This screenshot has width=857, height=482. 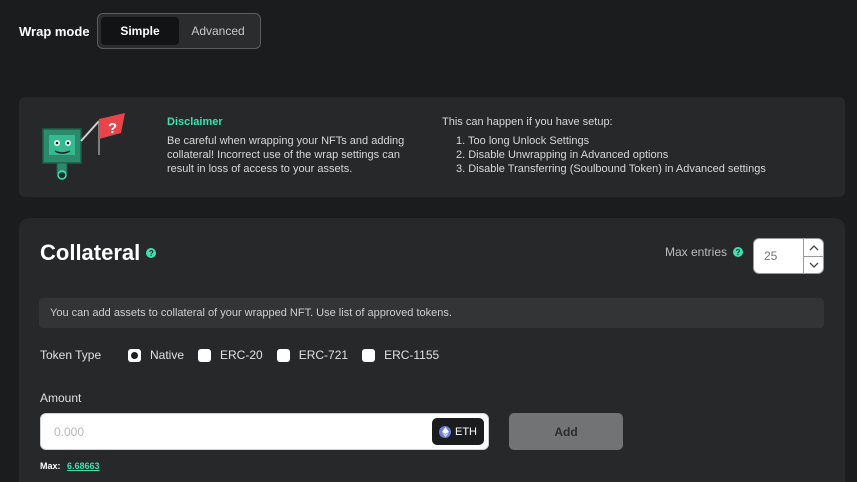 I want to click on wrap-mode-toggle: Simple Advanced, so click(x=179, y=31).